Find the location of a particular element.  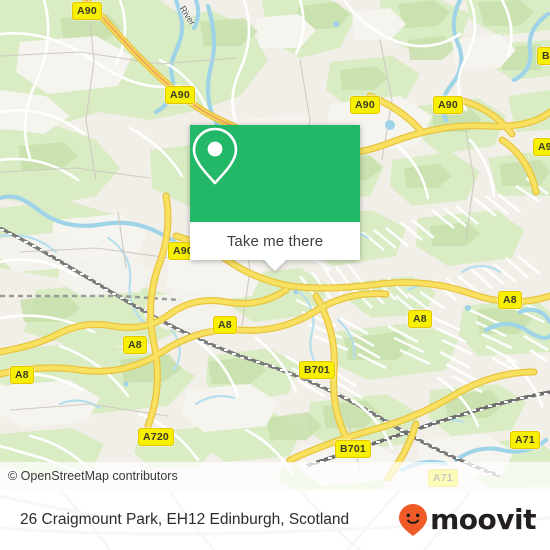

osm-attribution-bar: © OpenStreetMap contributors is located at coordinates (275, 476).